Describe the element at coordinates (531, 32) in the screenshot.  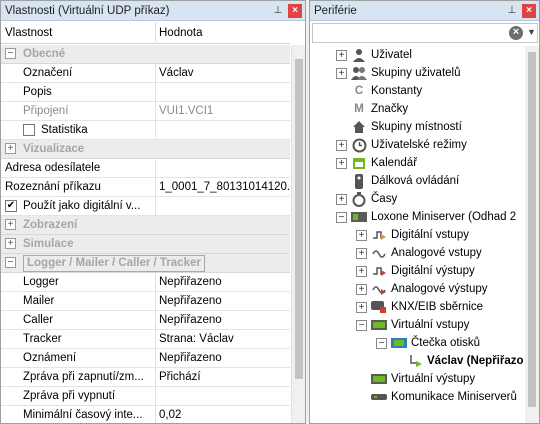
I see `chevron-down-icon: ▼` at that location.